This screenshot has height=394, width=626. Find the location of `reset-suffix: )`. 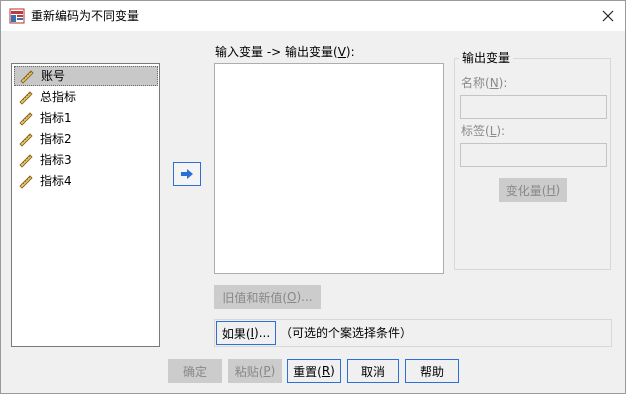

reset-suffix: ) is located at coordinates (332, 371).